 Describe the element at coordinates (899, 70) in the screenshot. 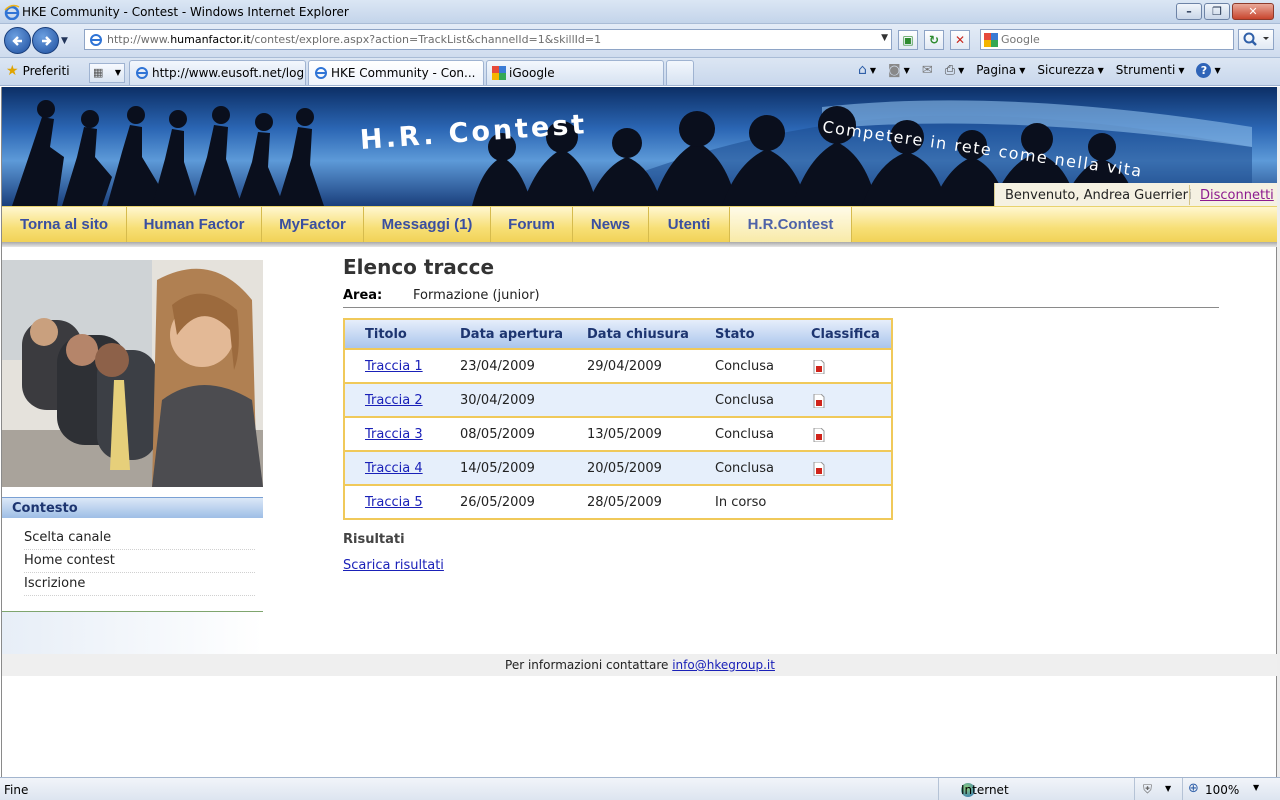

I see `feeds-button: ◙ ▼` at that location.